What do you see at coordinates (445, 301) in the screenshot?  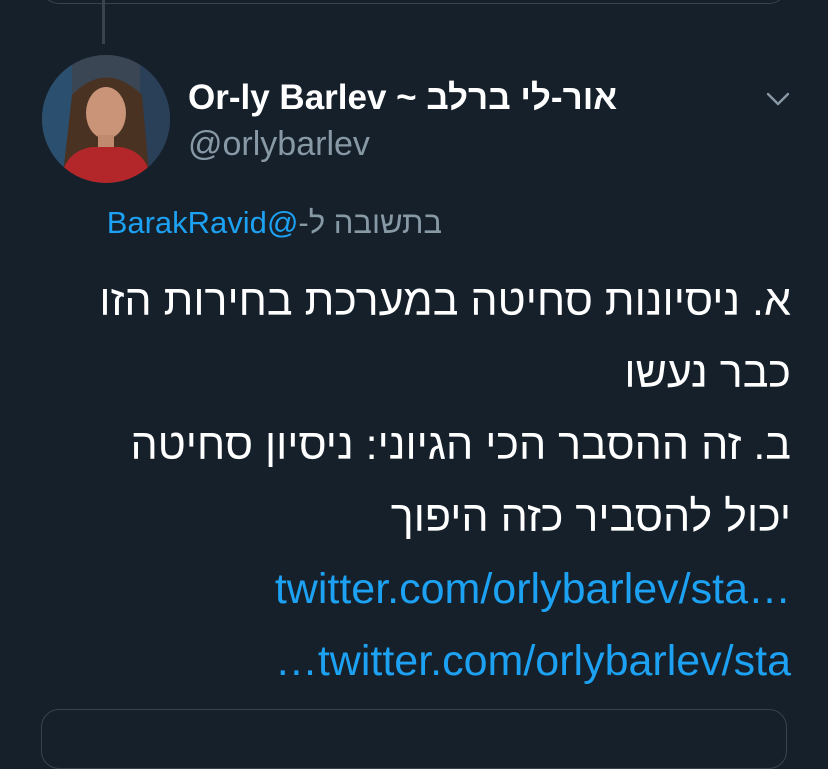 I see `tweet-line: א. ניסיונות סחיטה במערכת בחירות הזו` at bounding box center [445, 301].